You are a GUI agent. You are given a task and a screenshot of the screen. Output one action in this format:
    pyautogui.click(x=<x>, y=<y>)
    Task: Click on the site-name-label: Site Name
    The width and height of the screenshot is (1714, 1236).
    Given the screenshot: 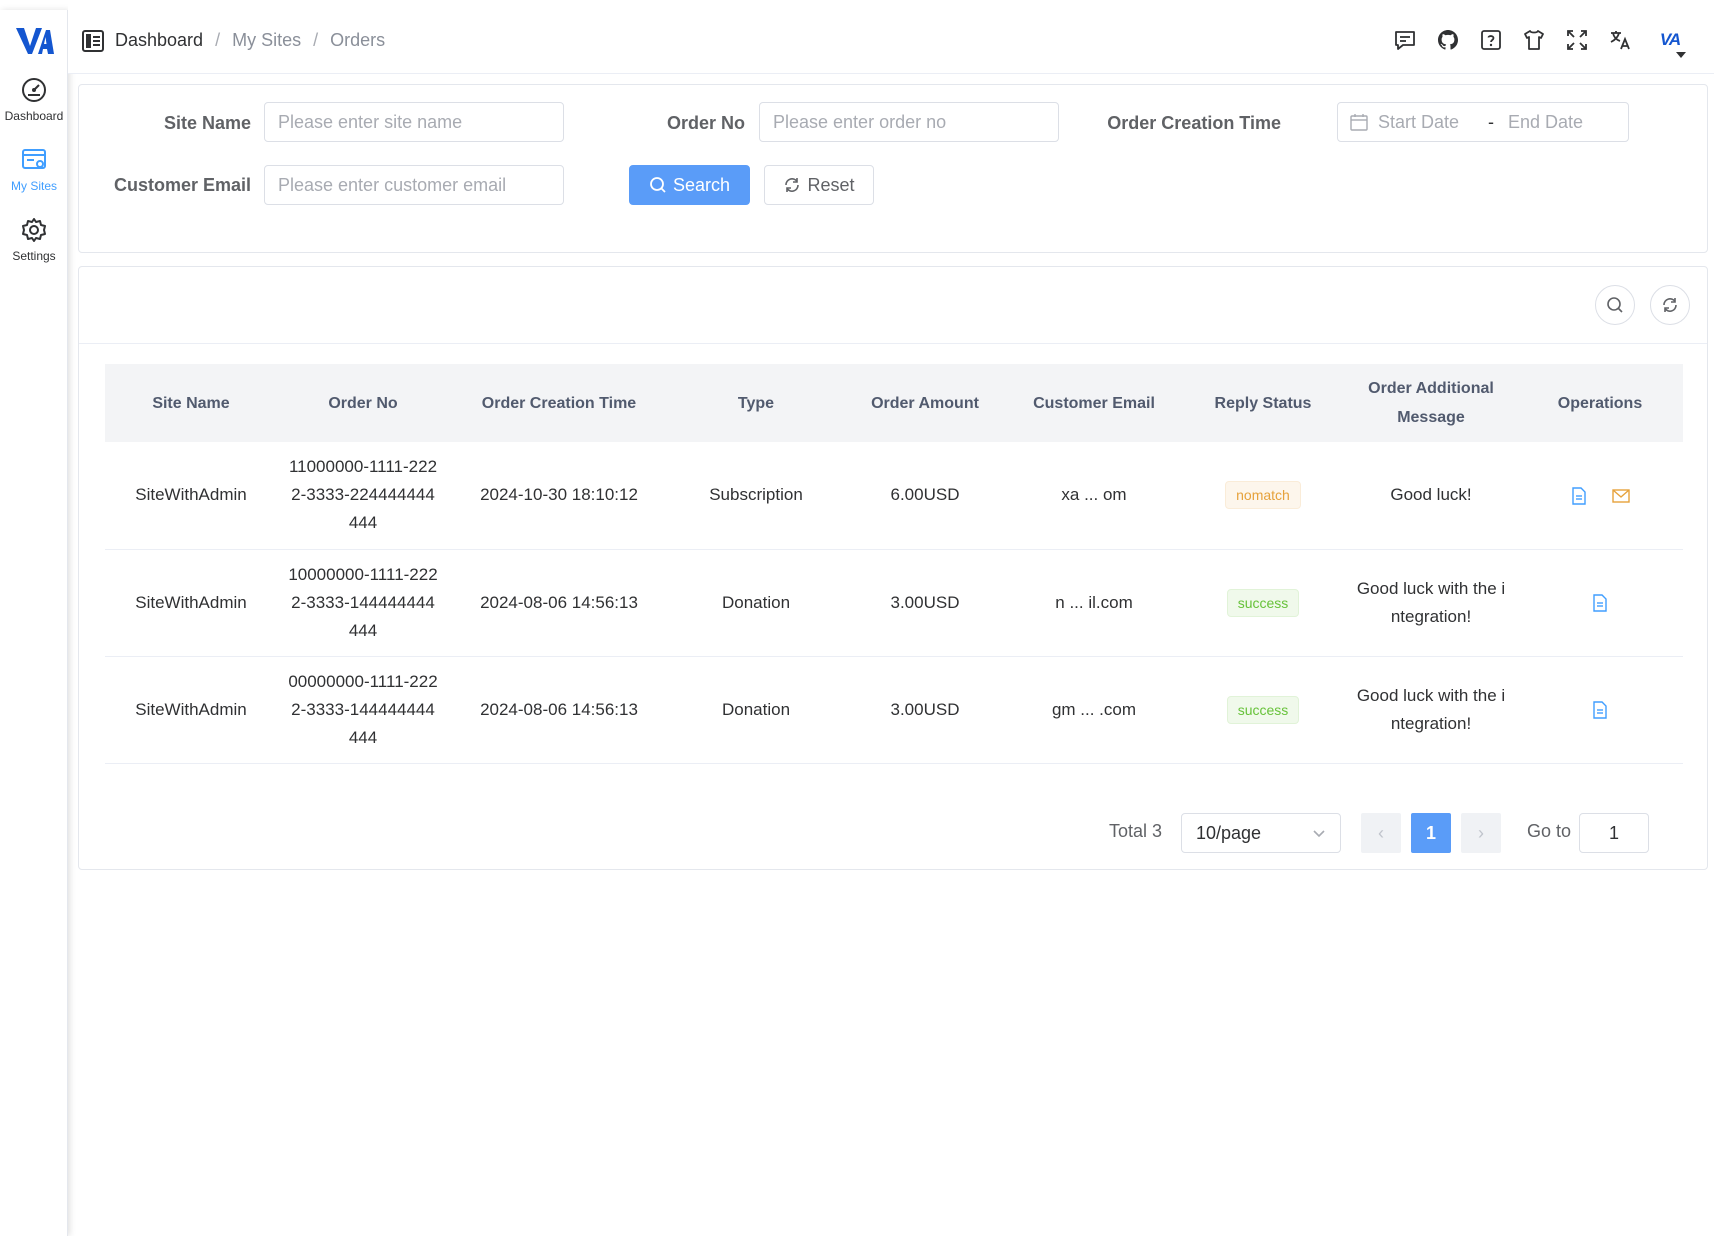 What is the action you would take?
    pyautogui.click(x=207, y=123)
    